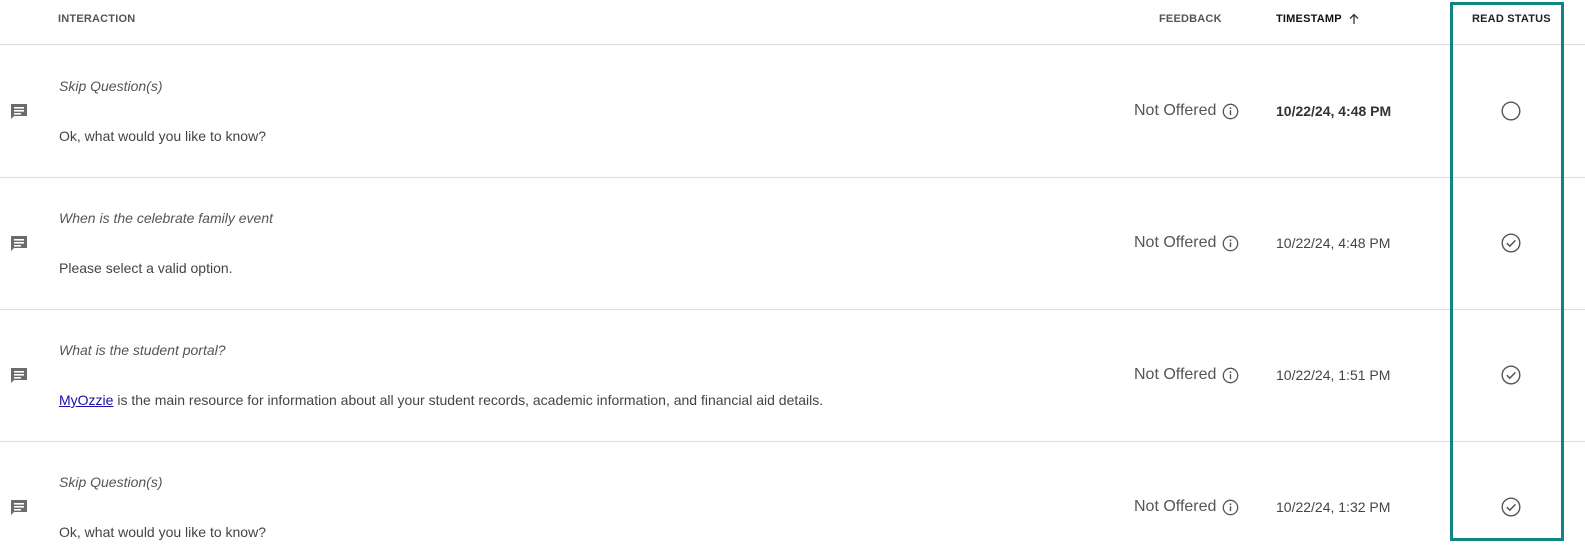  Describe the element at coordinates (96, 19) in the screenshot. I see `column-header-interaction: INTERACTION` at that location.